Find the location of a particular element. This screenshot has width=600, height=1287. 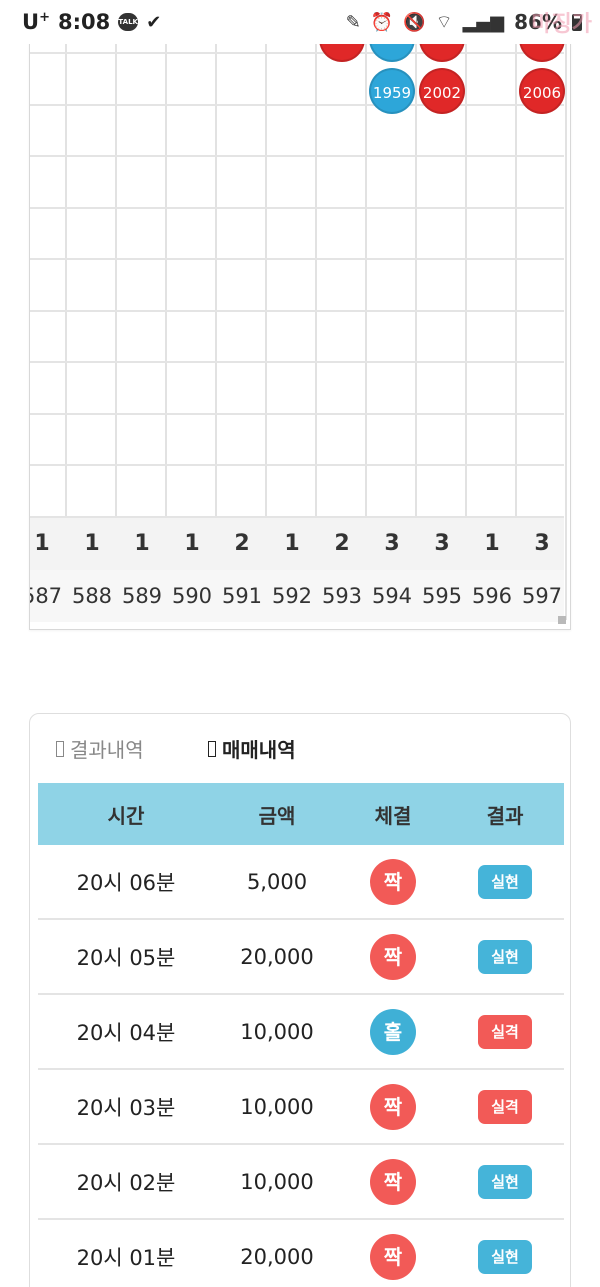

pencil-icon: ✎ is located at coordinates (353, 22).